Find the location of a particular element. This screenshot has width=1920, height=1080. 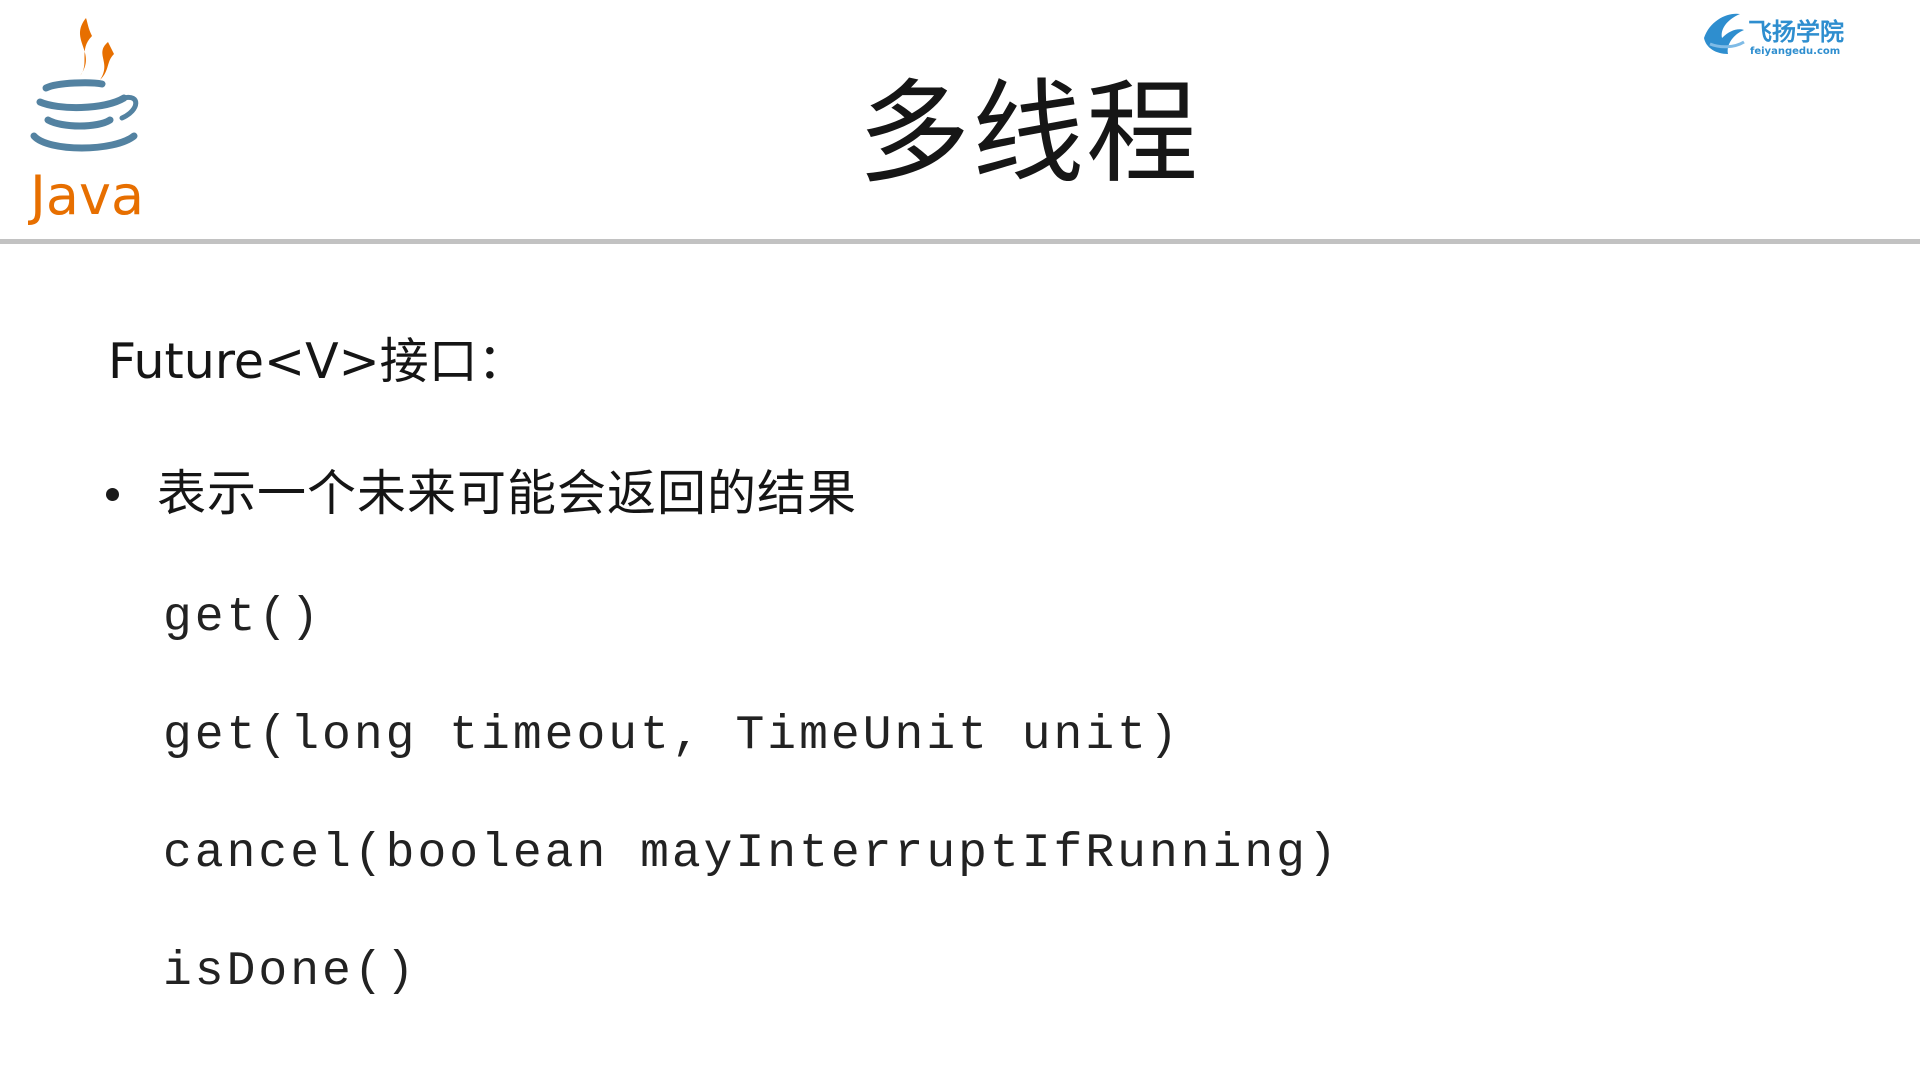

brand-name: 飞扬学院 is located at coordinates (1796, 32).